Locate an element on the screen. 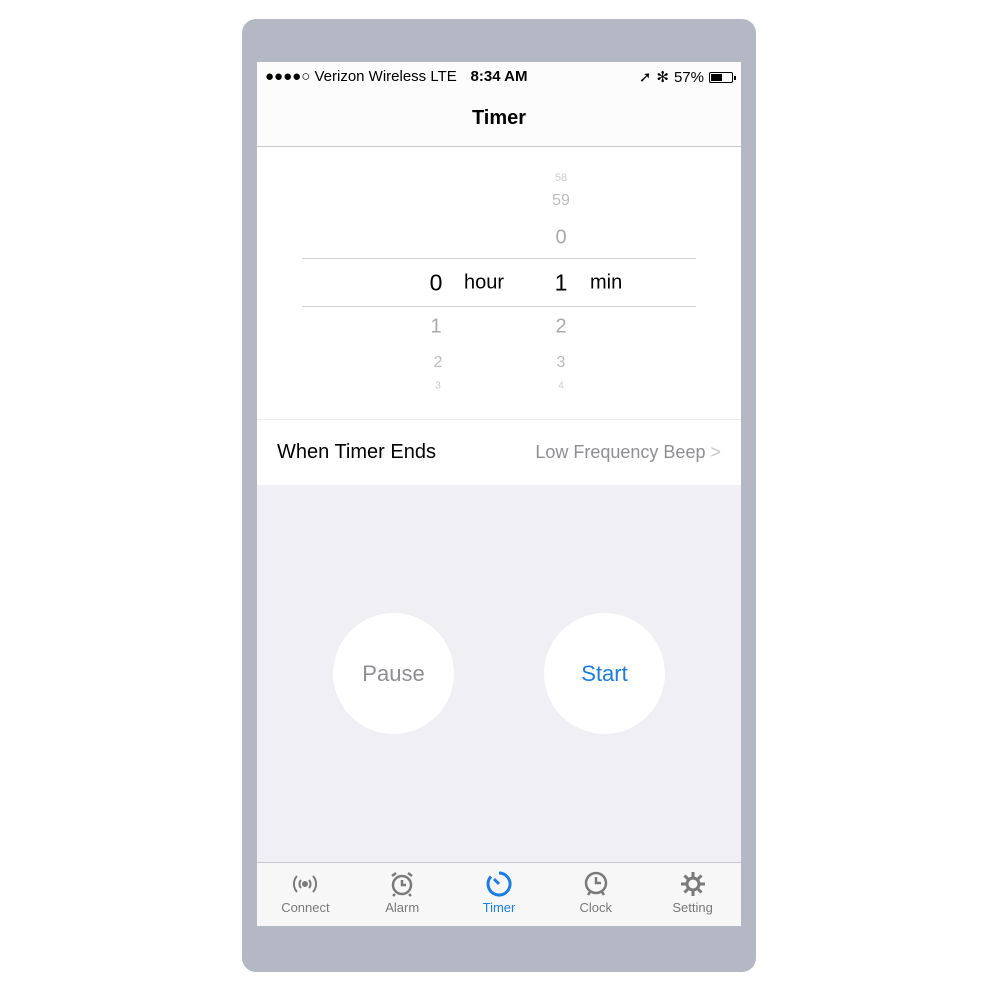  hour-unit: hour is located at coordinates (484, 282).